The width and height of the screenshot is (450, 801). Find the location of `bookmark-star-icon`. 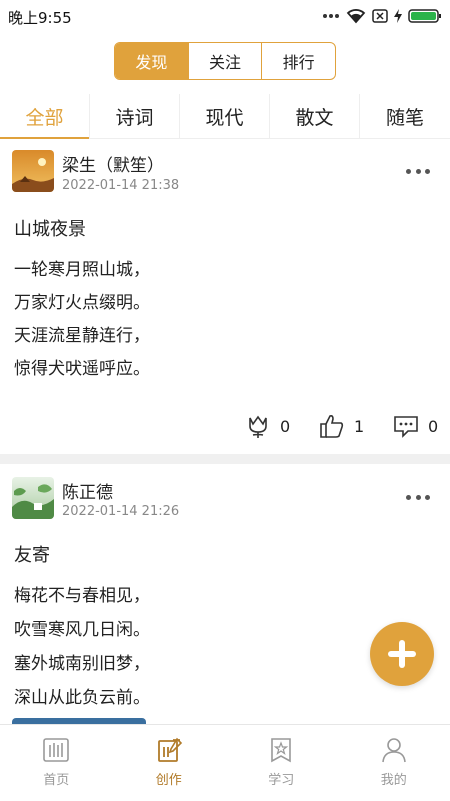

bookmark-star-icon is located at coordinates (281, 750).